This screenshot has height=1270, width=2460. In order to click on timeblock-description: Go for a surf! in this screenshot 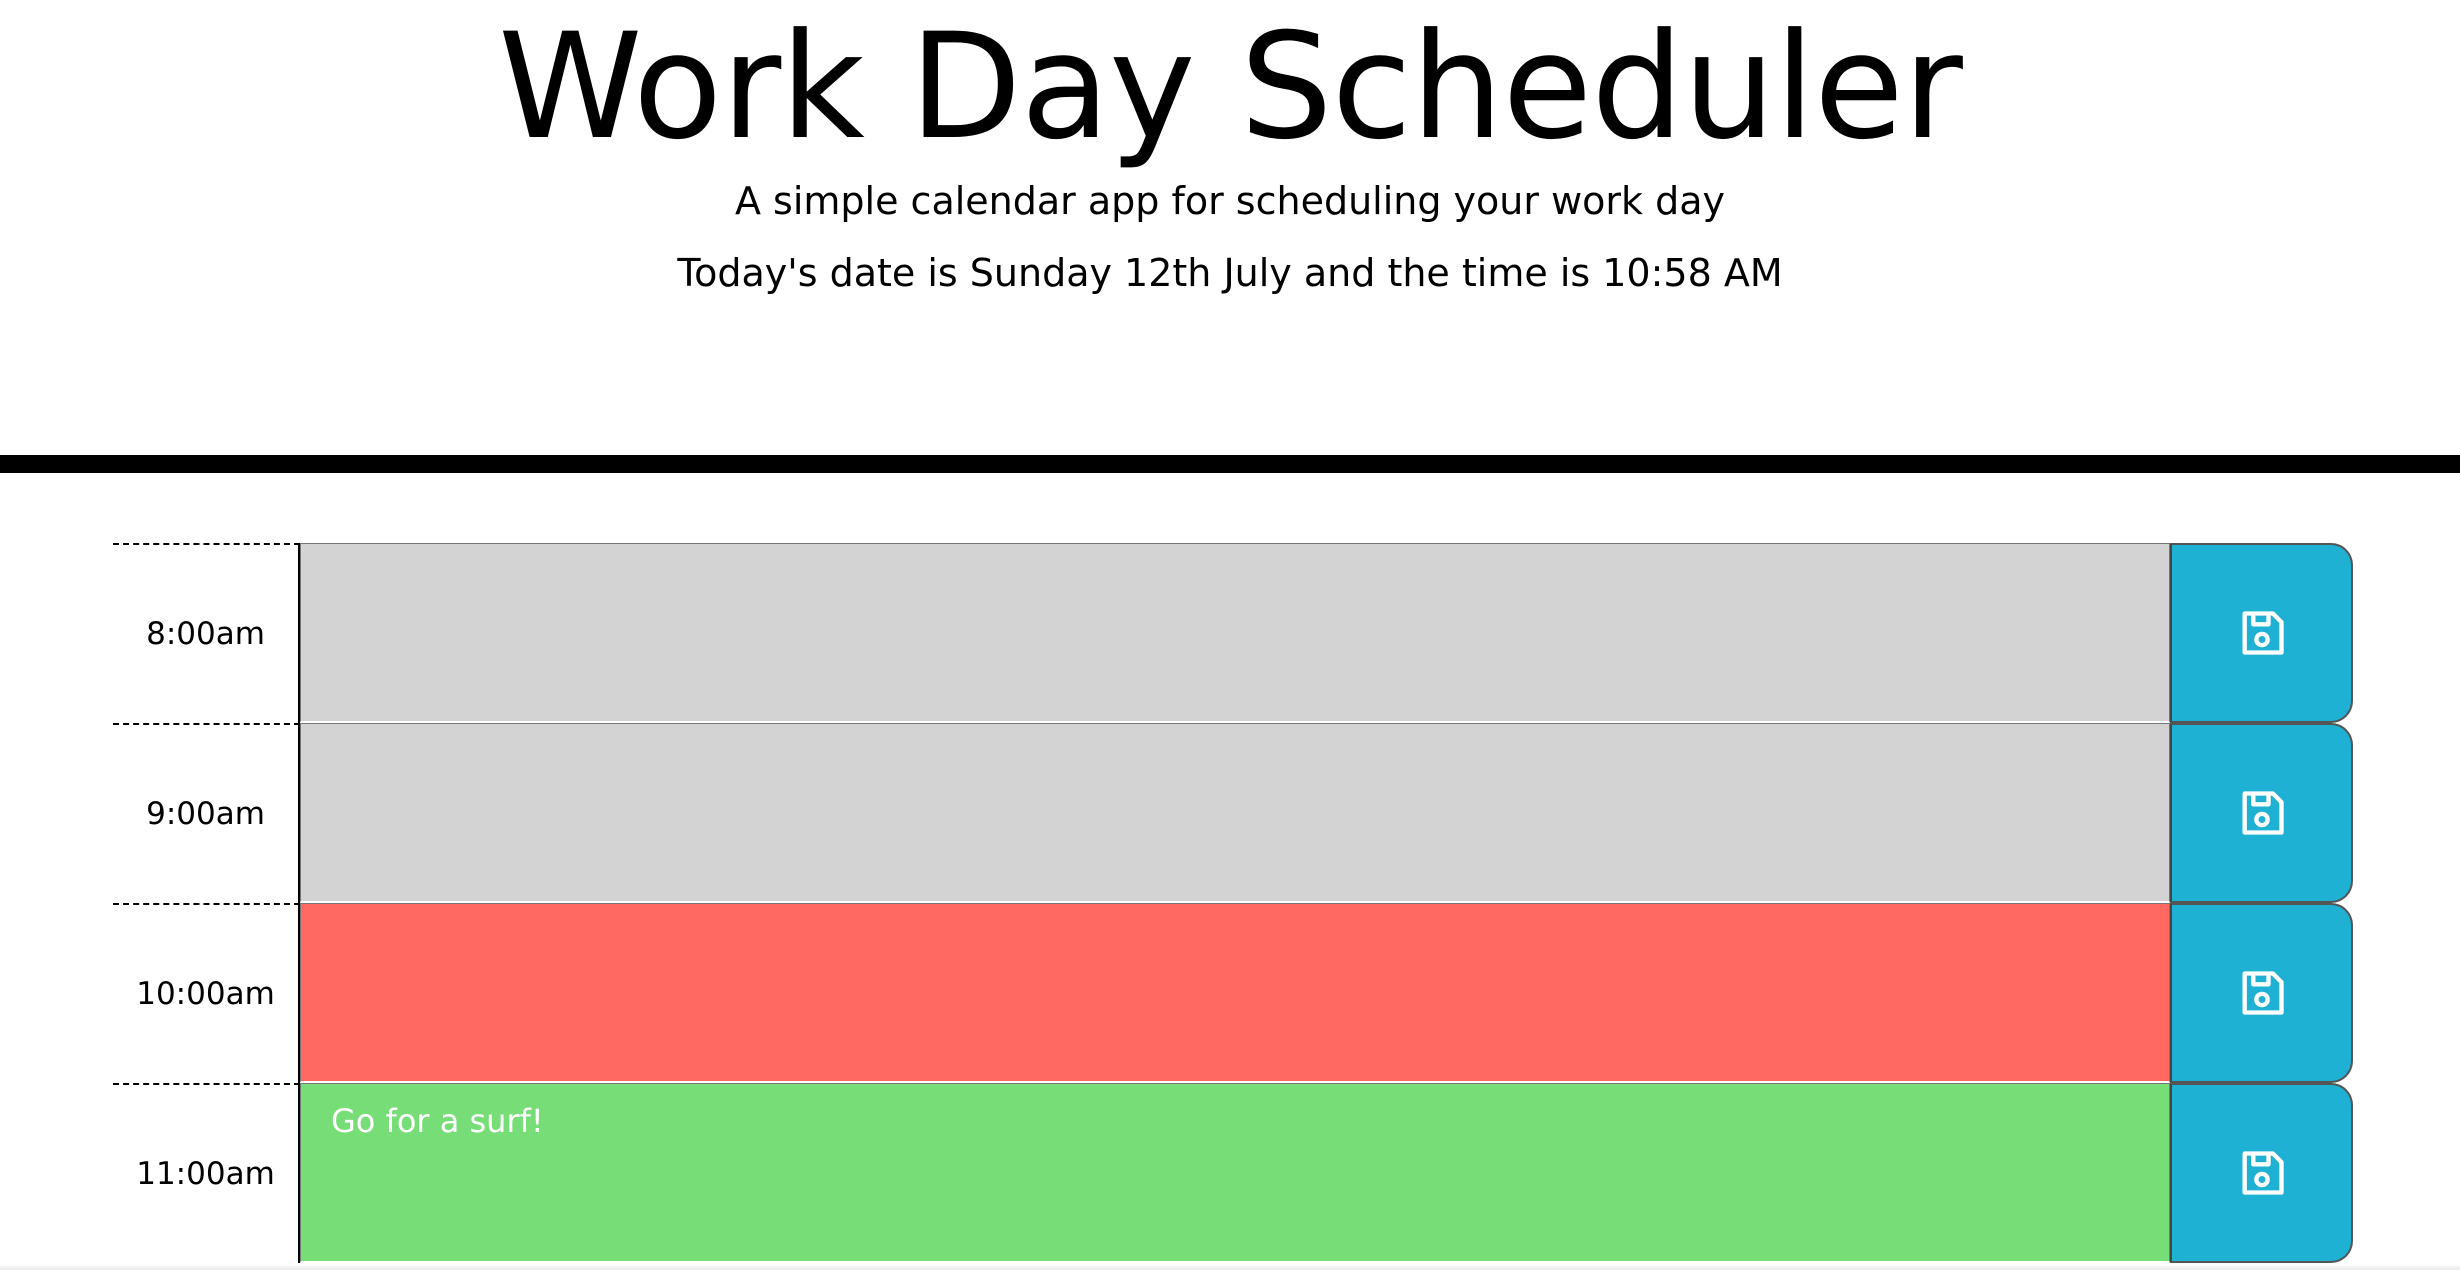, I will do `click(1235, 1173)`.